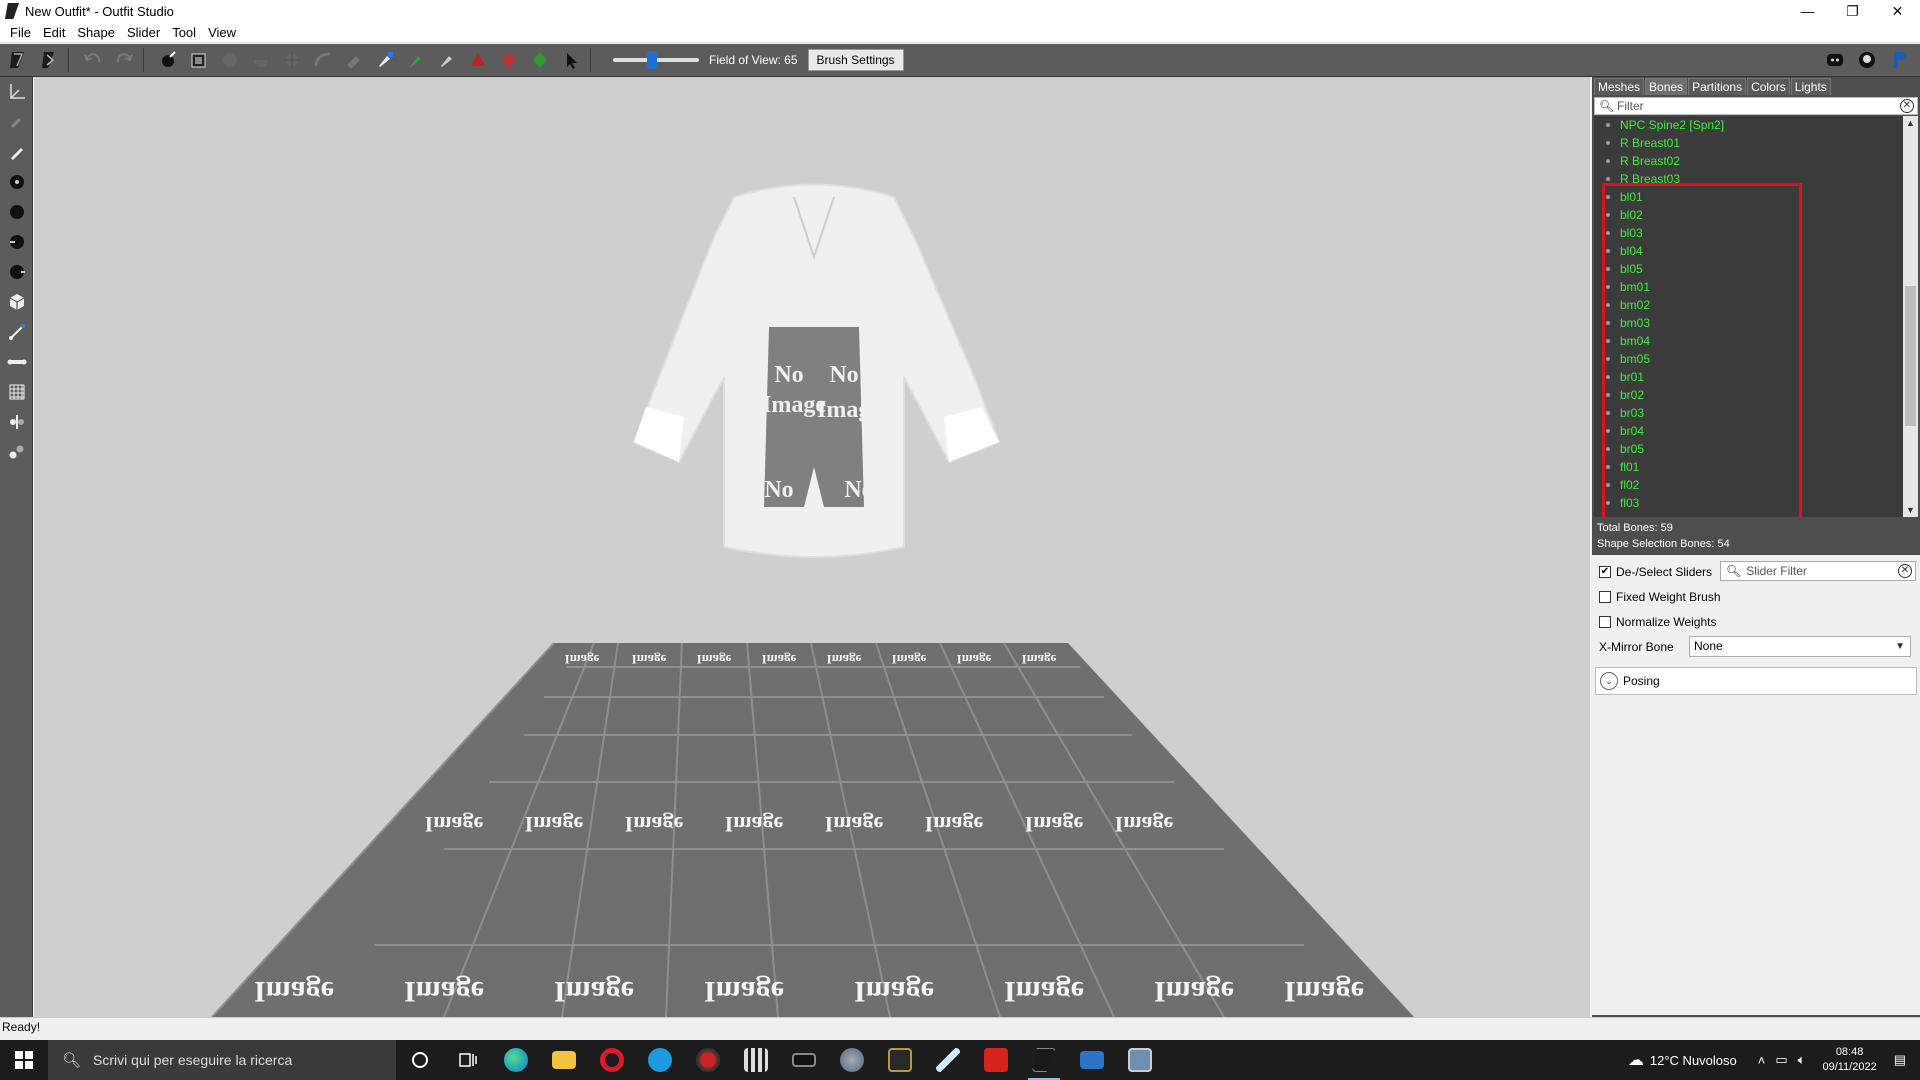 The width and height of the screenshot is (1920, 1080). What do you see at coordinates (1756, 233) in the screenshot?
I see `bone-list-item: bl03` at bounding box center [1756, 233].